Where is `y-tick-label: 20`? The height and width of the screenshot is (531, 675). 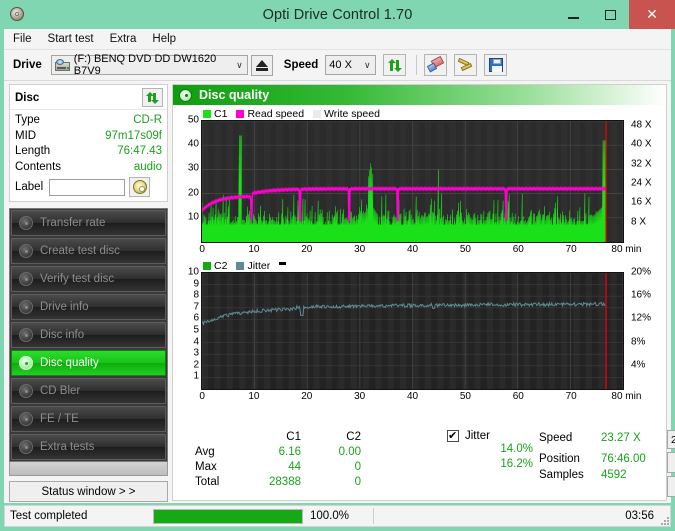 y-tick-label: 20 is located at coordinates (193, 193).